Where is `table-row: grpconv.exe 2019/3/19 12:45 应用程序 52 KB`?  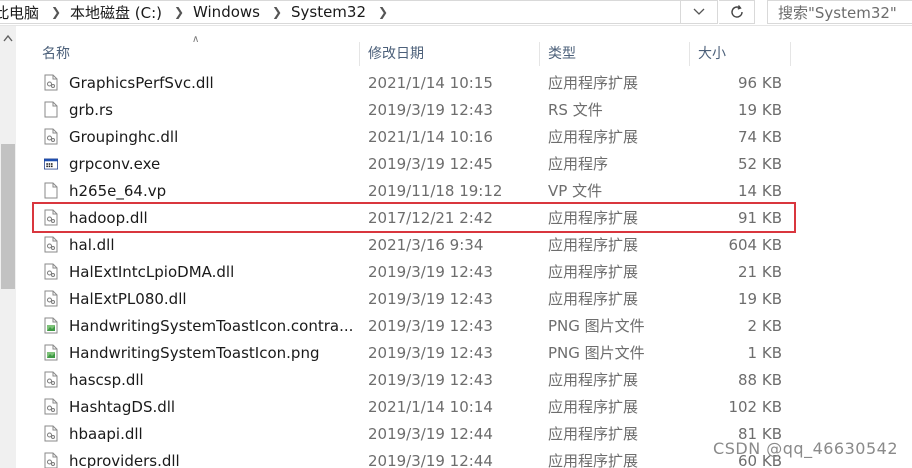
table-row: grpconv.exe 2019/3/19 12:45 应用程序 52 KB is located at coordinates (414, 163).